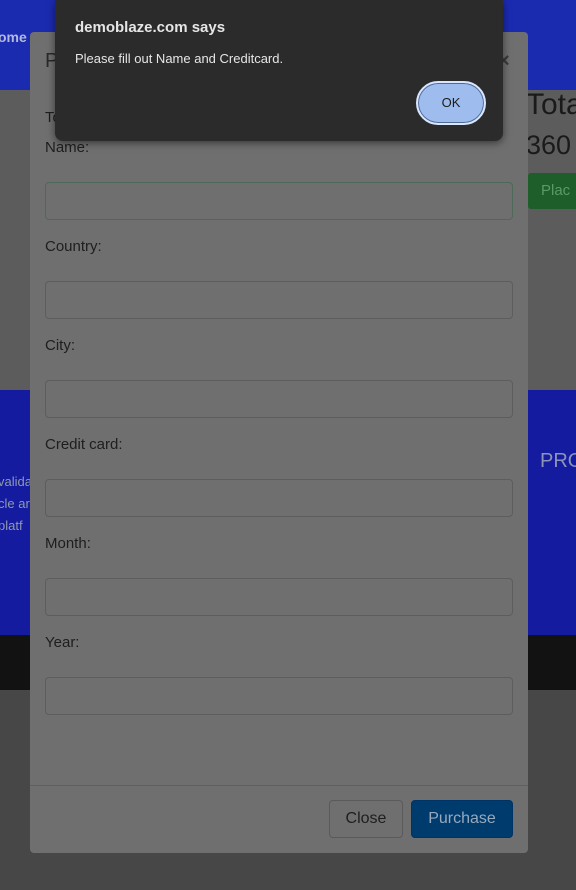 The height and width of the screenshot is (890, 576). Describe the element at coordinates (279, 785) in the screenshot. I see `modal-footer-divider` at that location.